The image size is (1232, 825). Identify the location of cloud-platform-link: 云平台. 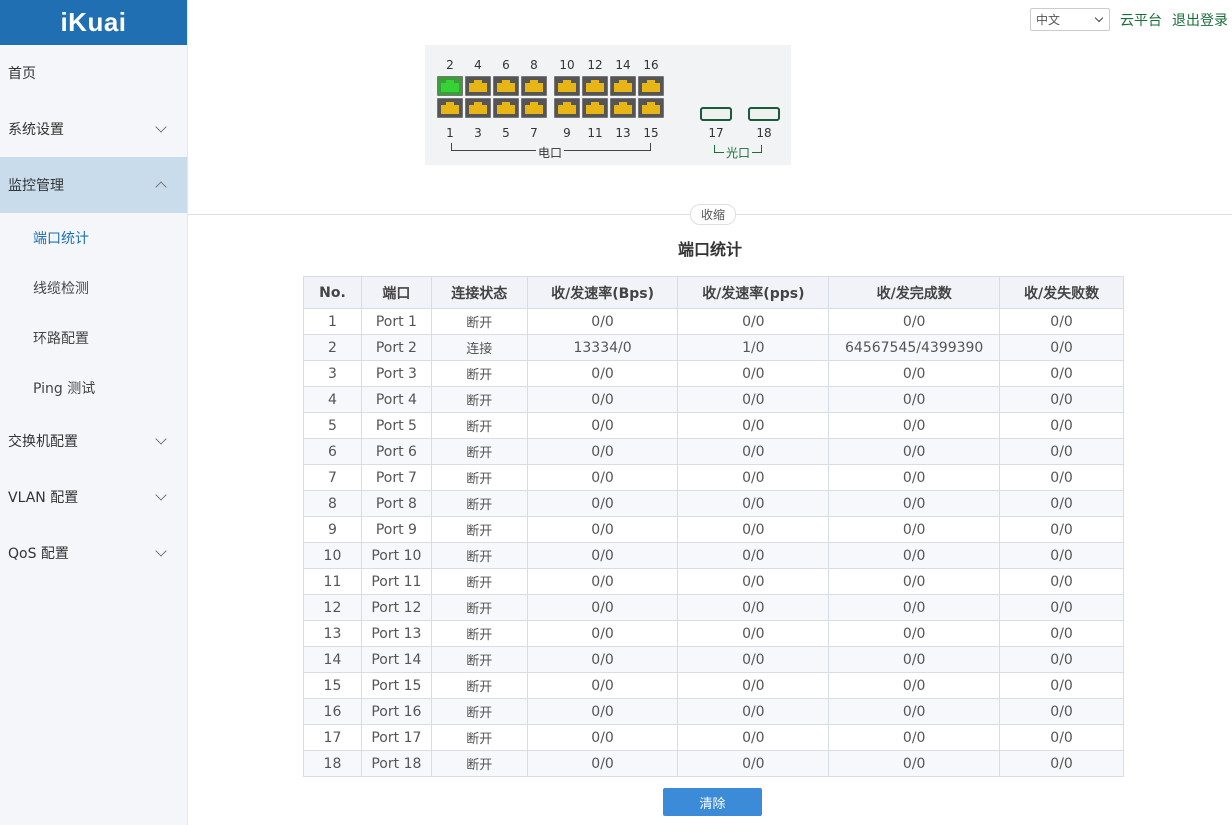
(1141, 20).